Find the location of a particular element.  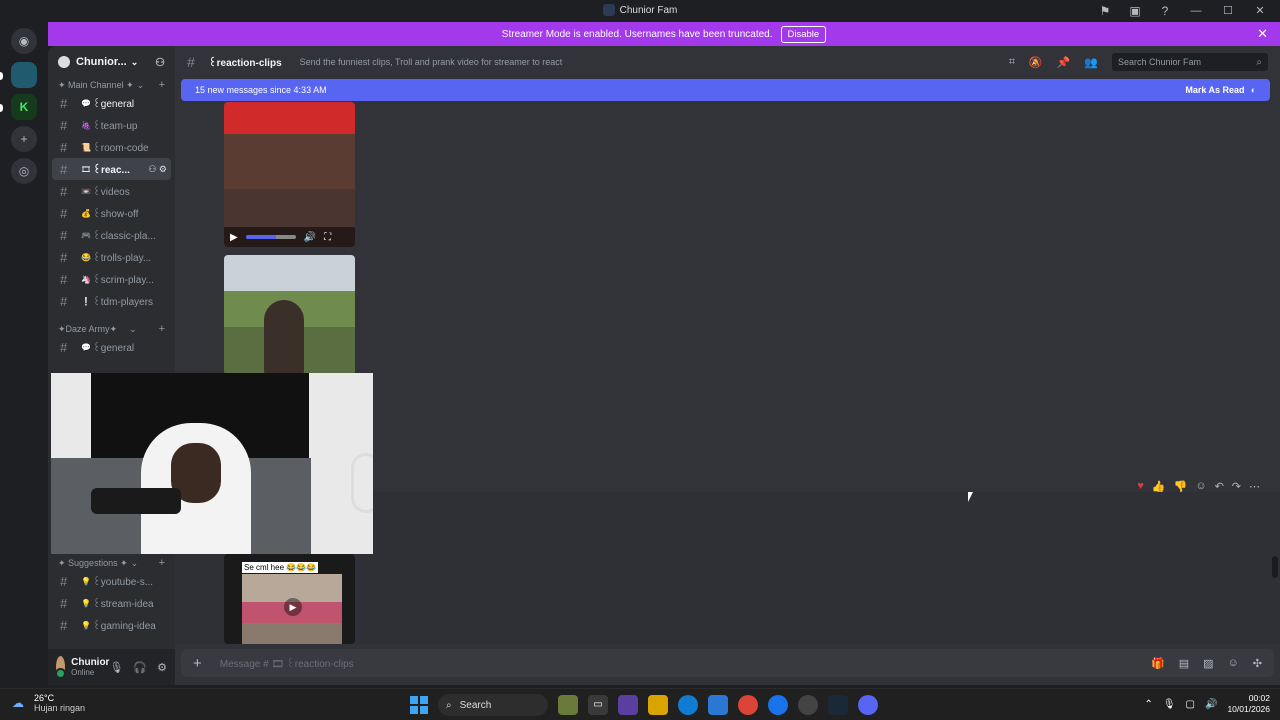

headphones-icon: 🎧 is located at coordinates (140, 667).